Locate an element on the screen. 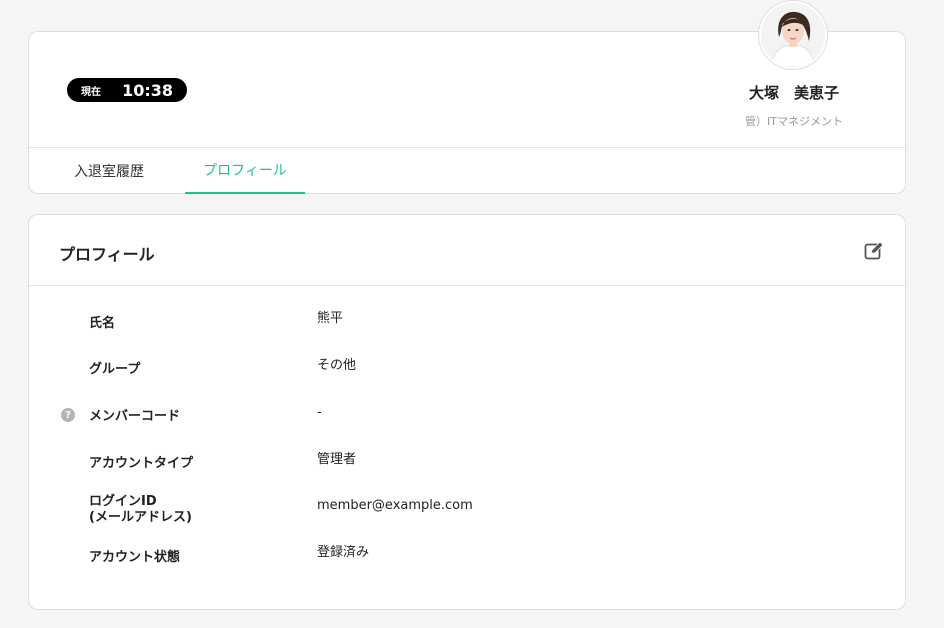 Image resolution: width=944 pixels, height=628 pixels. field-value-account-type: 管理者 is located at coordinates (337, 459).